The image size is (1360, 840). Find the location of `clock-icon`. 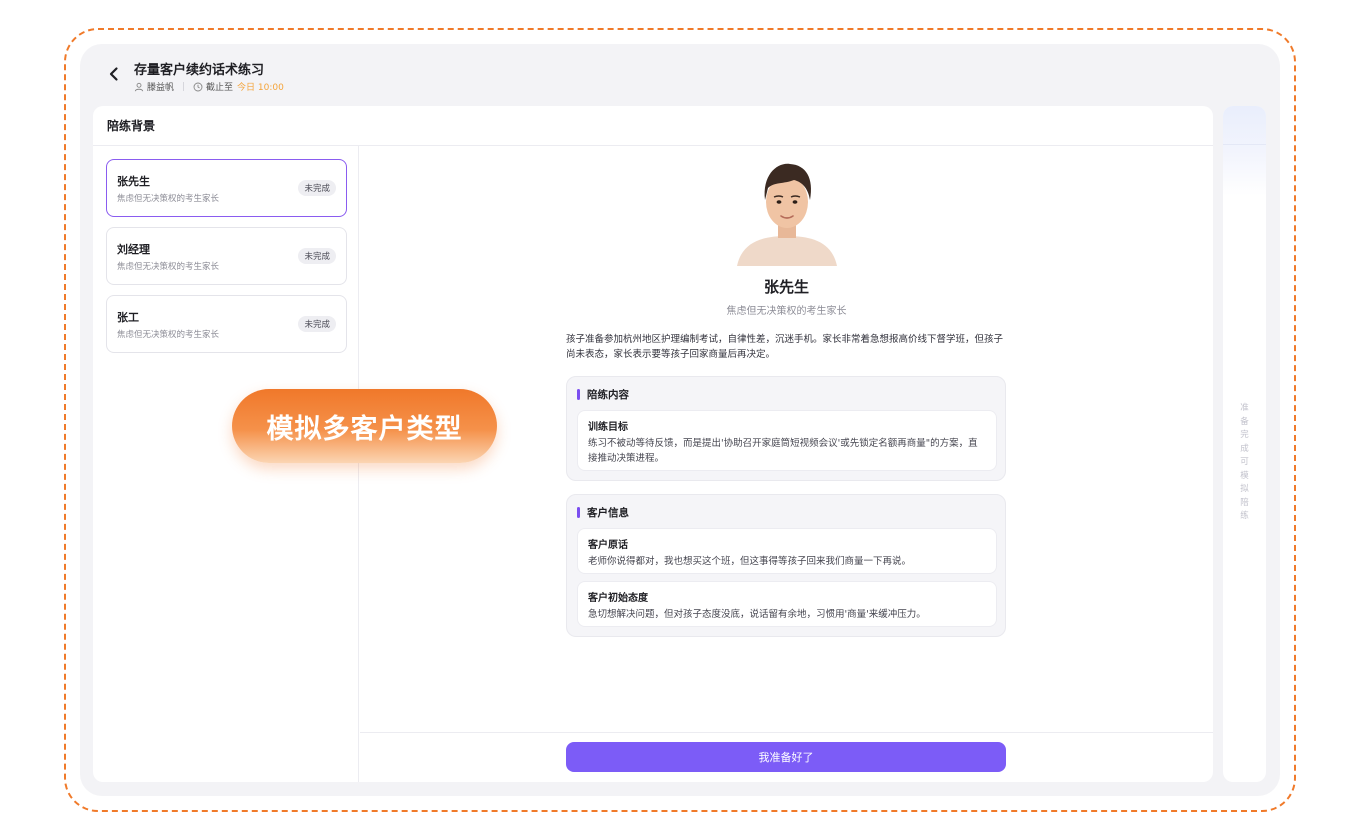

clock-icon is located at coordinates (198, 86).